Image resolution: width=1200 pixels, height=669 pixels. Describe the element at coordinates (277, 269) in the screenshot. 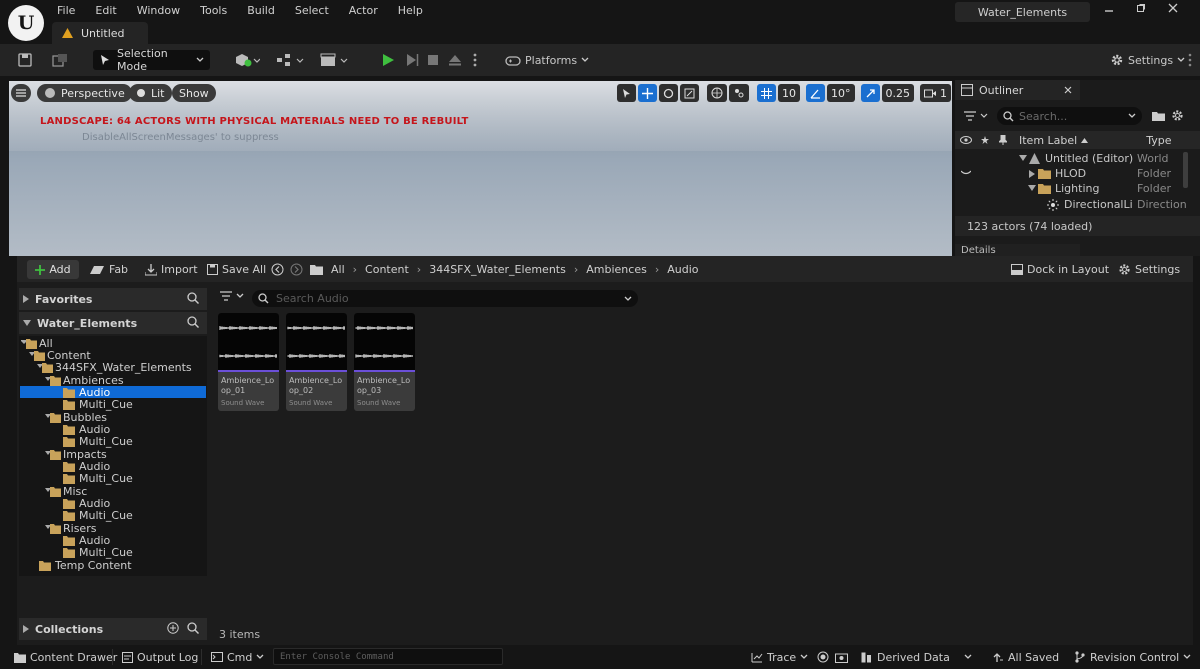

I see `back-icon` at that location.